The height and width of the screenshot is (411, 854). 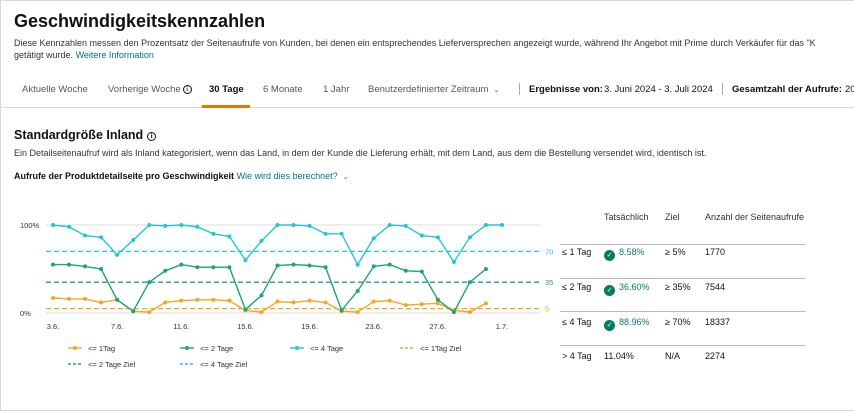 I want to click on target-label: 35, so click(x=549, y=282).